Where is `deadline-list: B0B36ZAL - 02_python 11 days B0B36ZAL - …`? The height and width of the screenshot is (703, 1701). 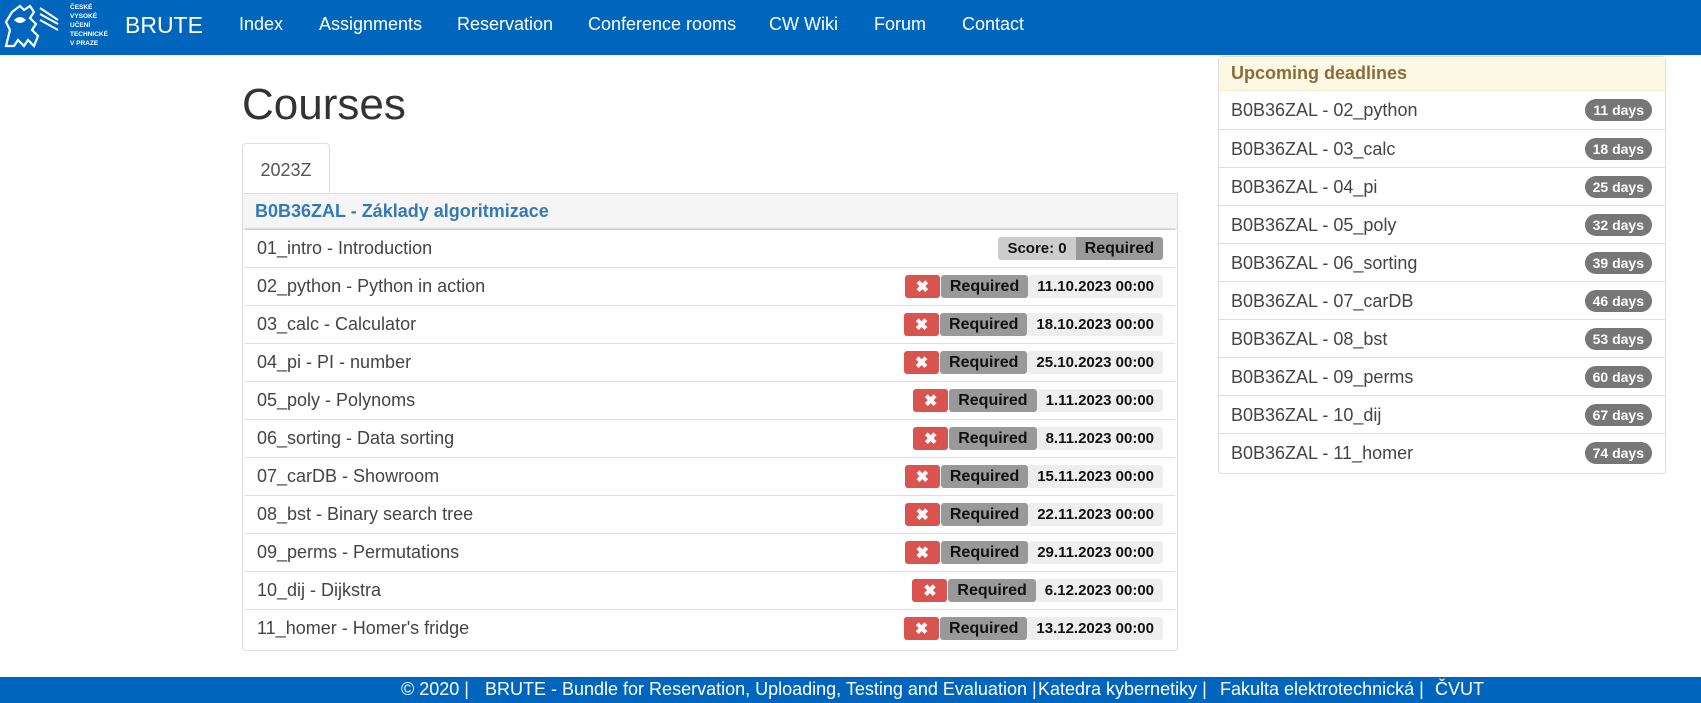 deadline-list: B0B36ZAL - 02_python 11 days B0B36ZAL - … is located at coordinates (1442, 281).